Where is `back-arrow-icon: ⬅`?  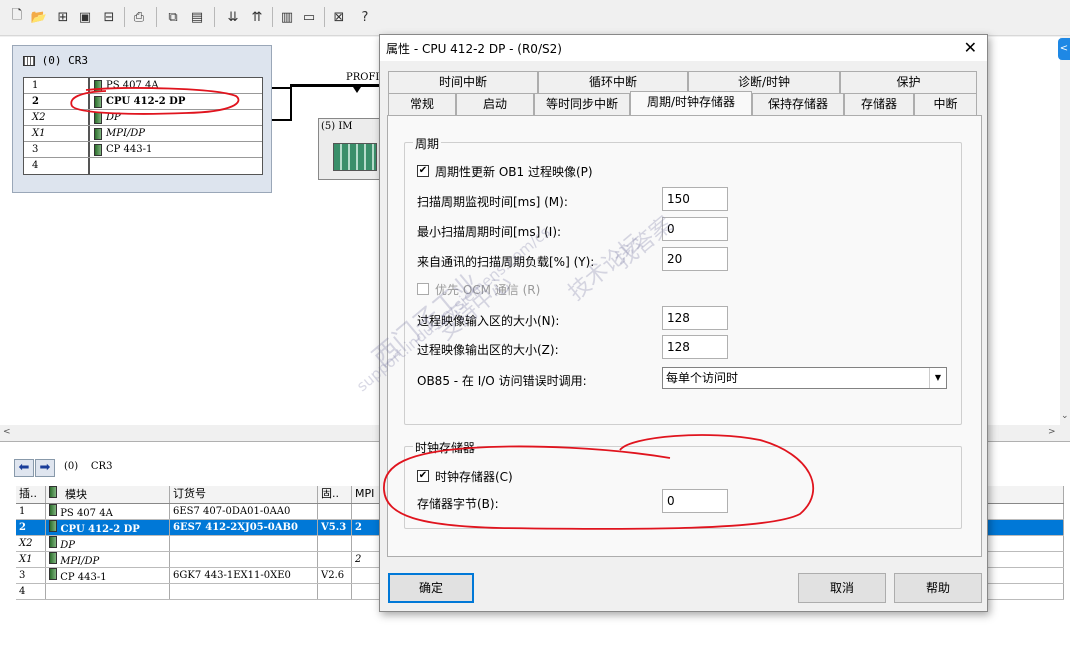
back-arrow-icon: ⬅ is located at coordinates (24, 468).